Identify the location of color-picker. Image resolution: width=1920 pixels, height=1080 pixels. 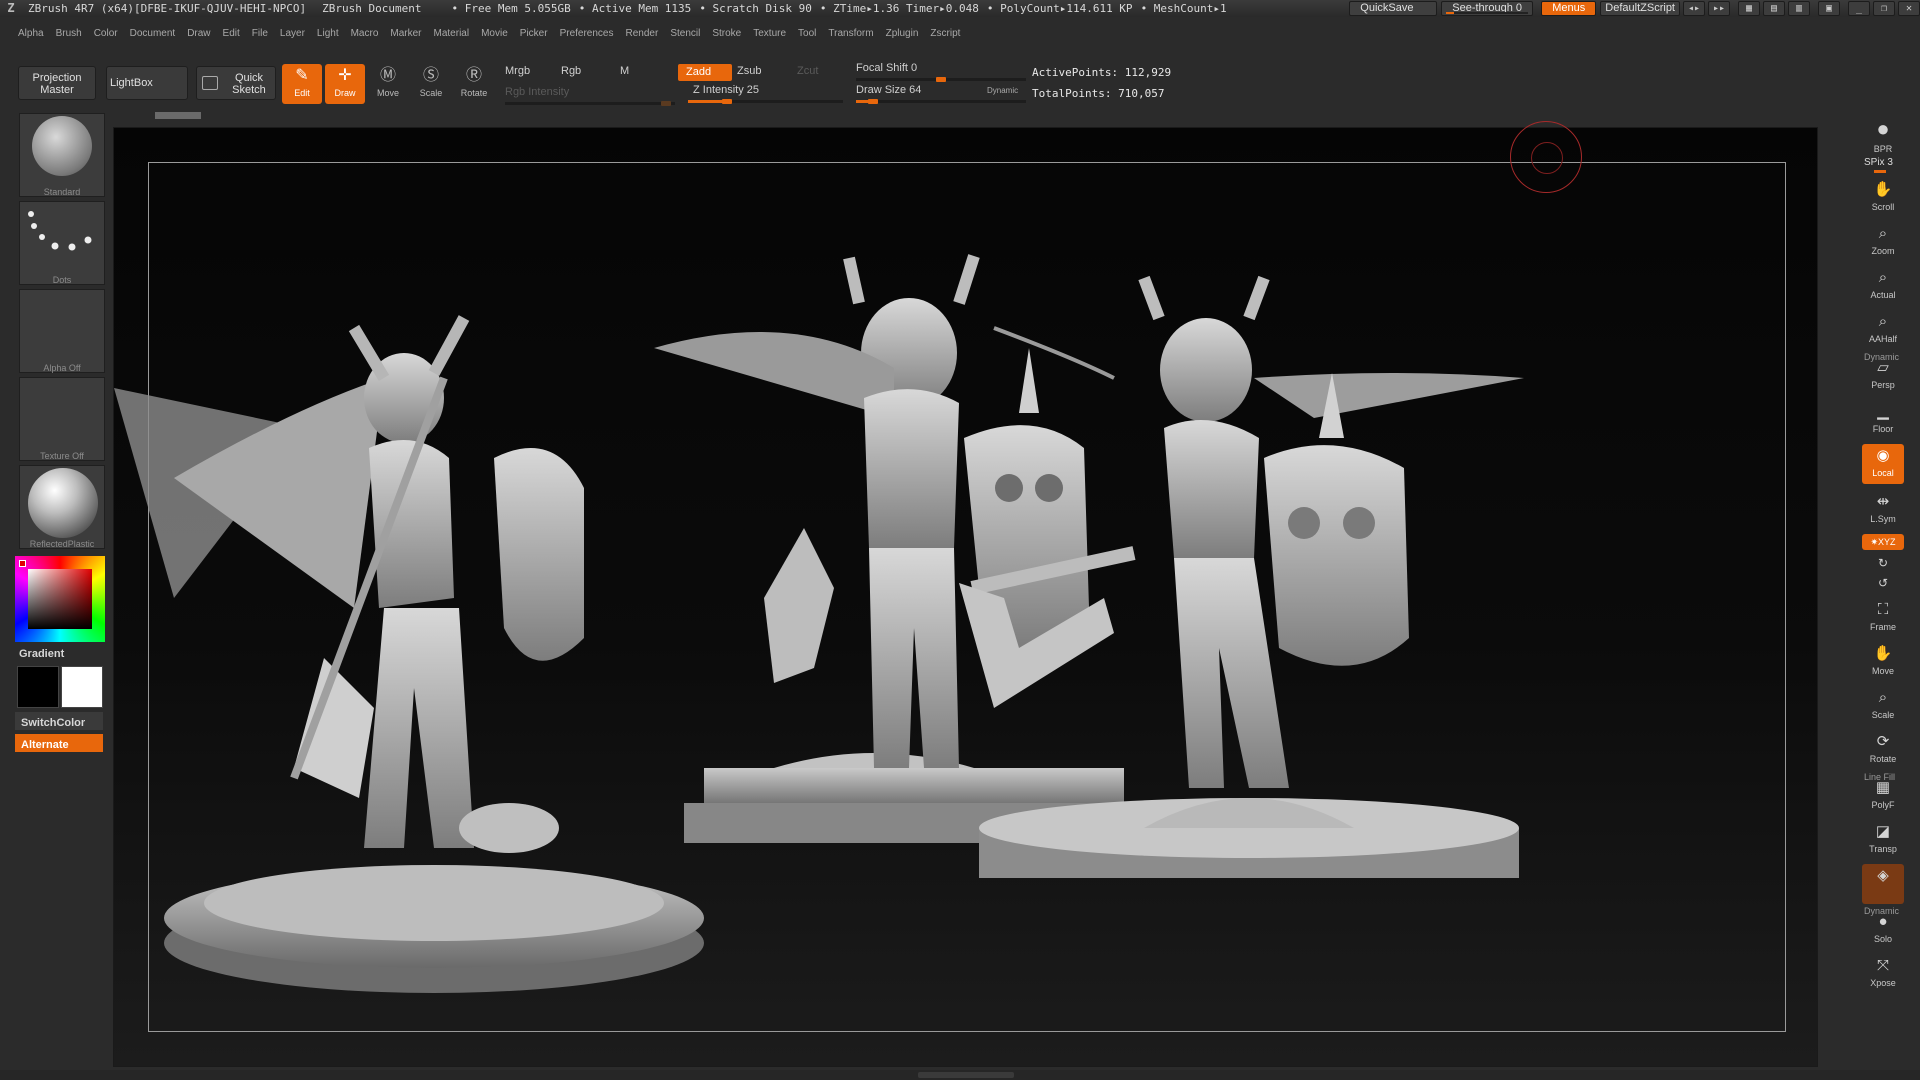
(60, 599).